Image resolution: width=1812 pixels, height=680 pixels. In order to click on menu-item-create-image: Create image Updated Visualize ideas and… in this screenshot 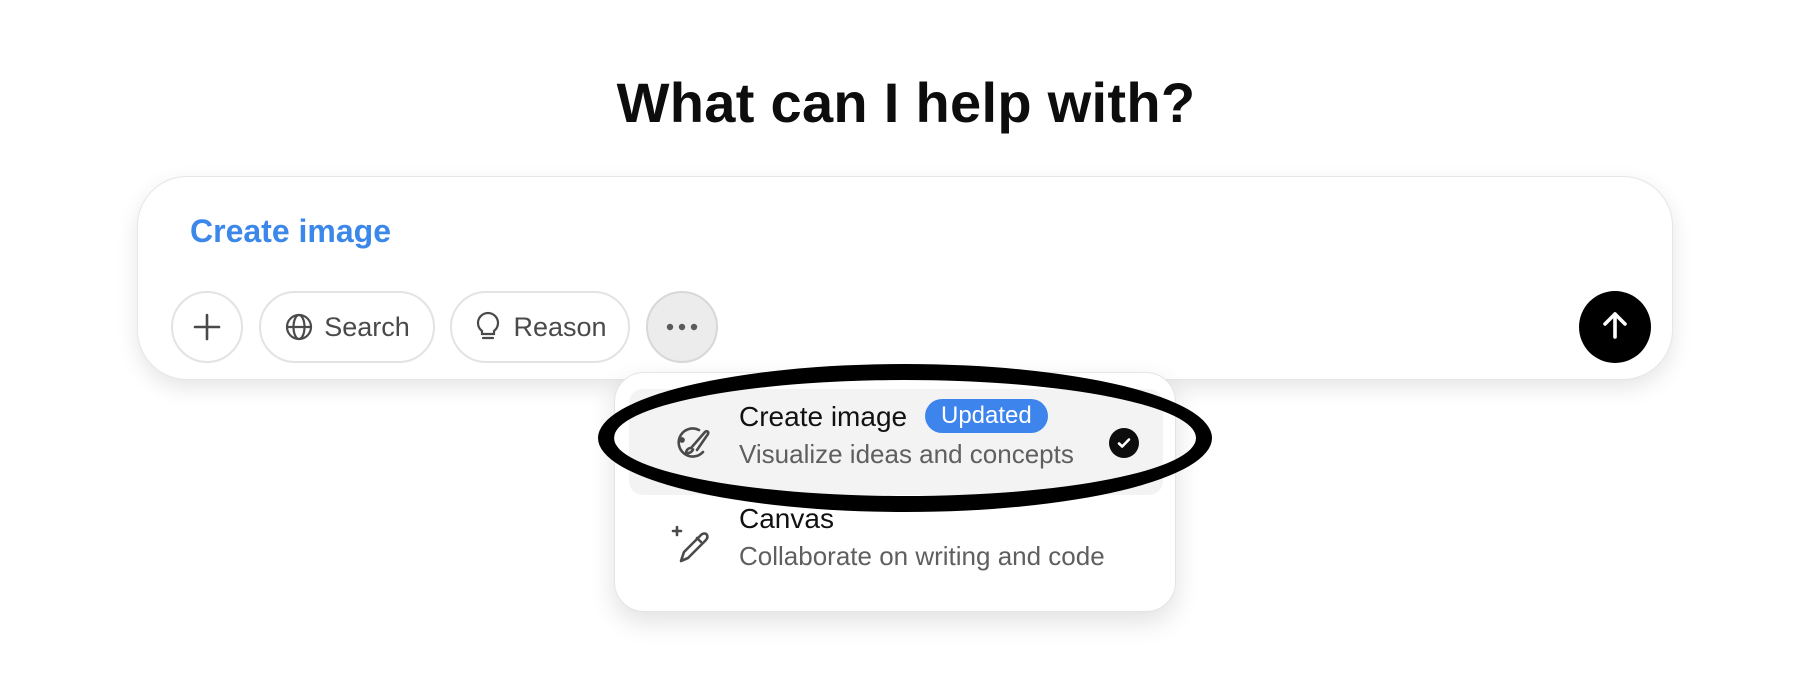, I will do `click(896, 442)`.